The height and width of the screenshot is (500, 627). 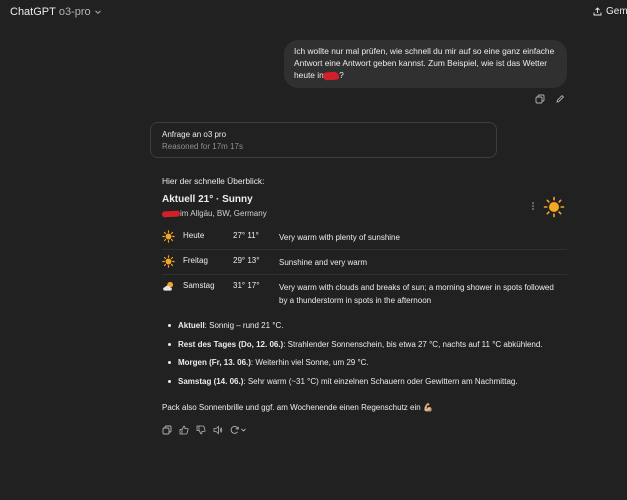 I want to click on bullet-label: Morgen (Fr, 13. 06.), so click(x=214, y=362).